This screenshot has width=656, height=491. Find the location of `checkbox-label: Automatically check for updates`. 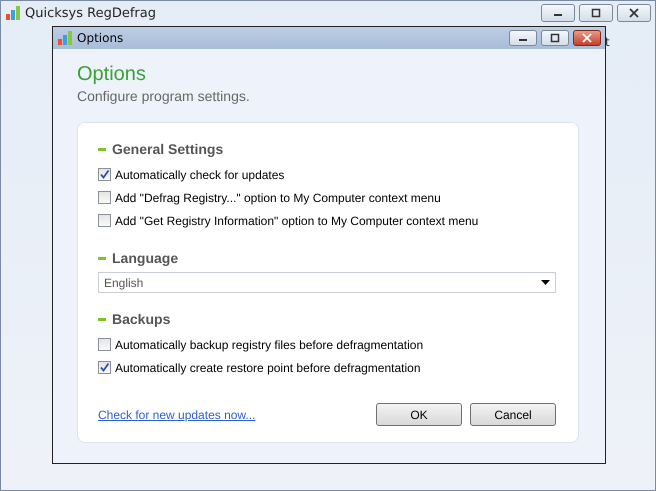

checkbox-label: Automatically check for updates is located at coordinates (199, 175).